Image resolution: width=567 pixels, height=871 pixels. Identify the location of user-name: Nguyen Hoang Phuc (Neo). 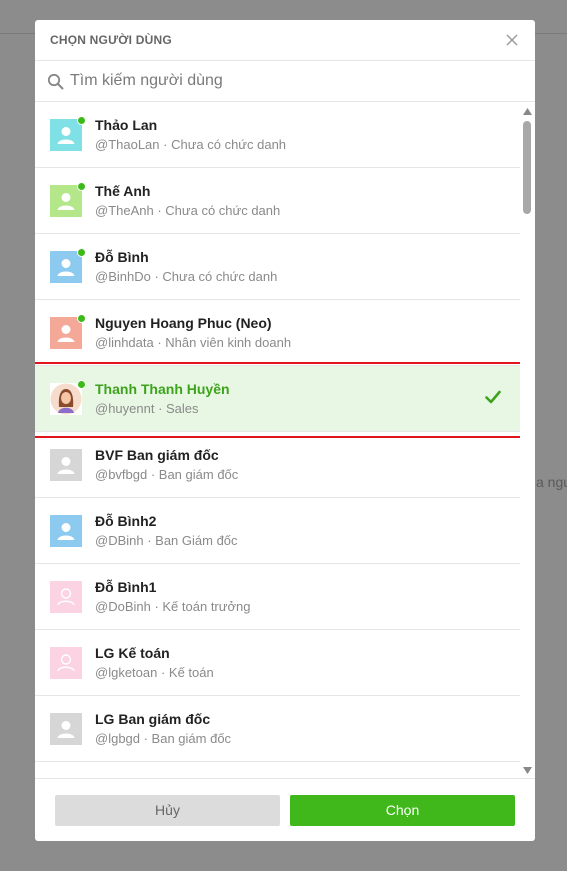
(183, 322).